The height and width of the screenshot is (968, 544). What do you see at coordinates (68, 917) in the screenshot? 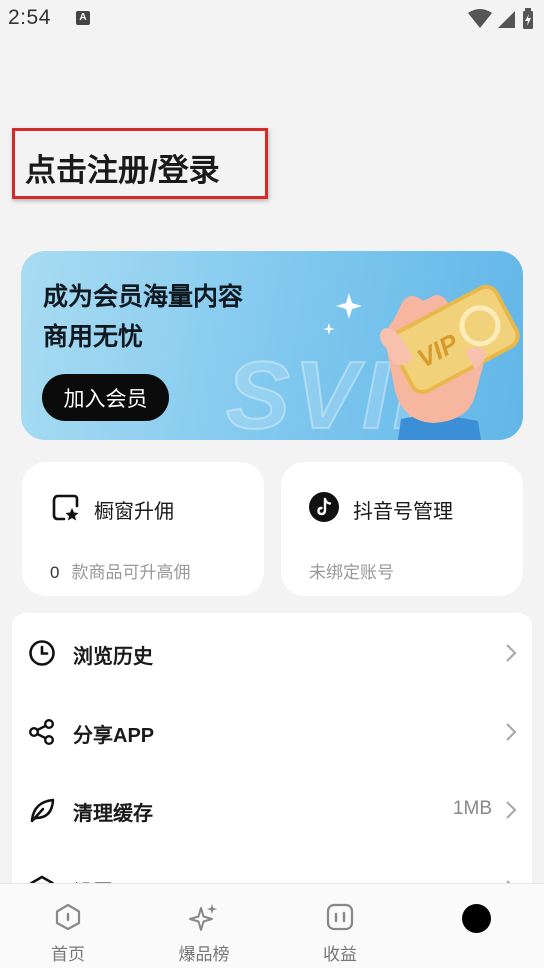
I see `home-icon` at bounding box center [68, 917].